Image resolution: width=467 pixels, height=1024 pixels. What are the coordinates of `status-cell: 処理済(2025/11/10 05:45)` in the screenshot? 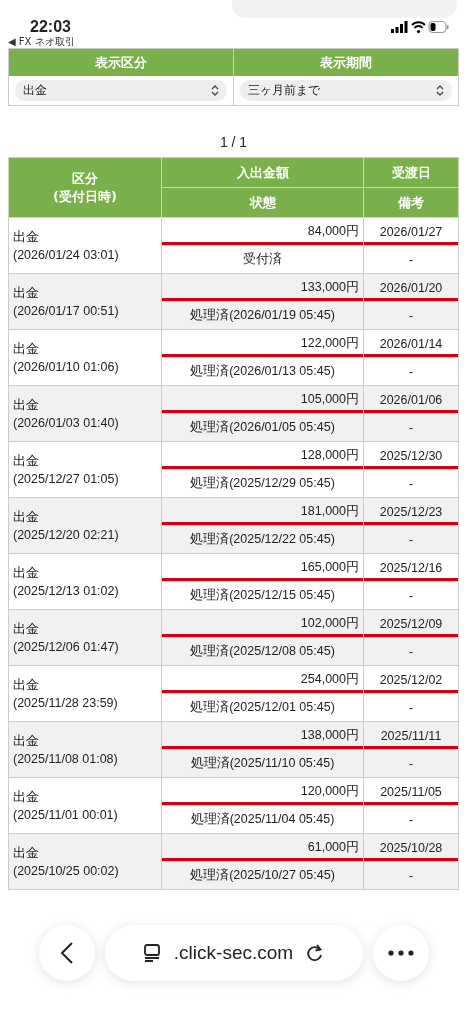 It's located at (262, 763).